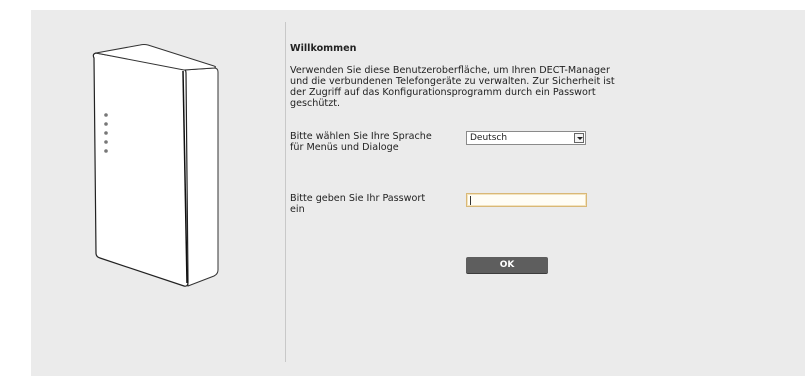  I want to click on welcome-title: Willkommen, so click(323, 48).